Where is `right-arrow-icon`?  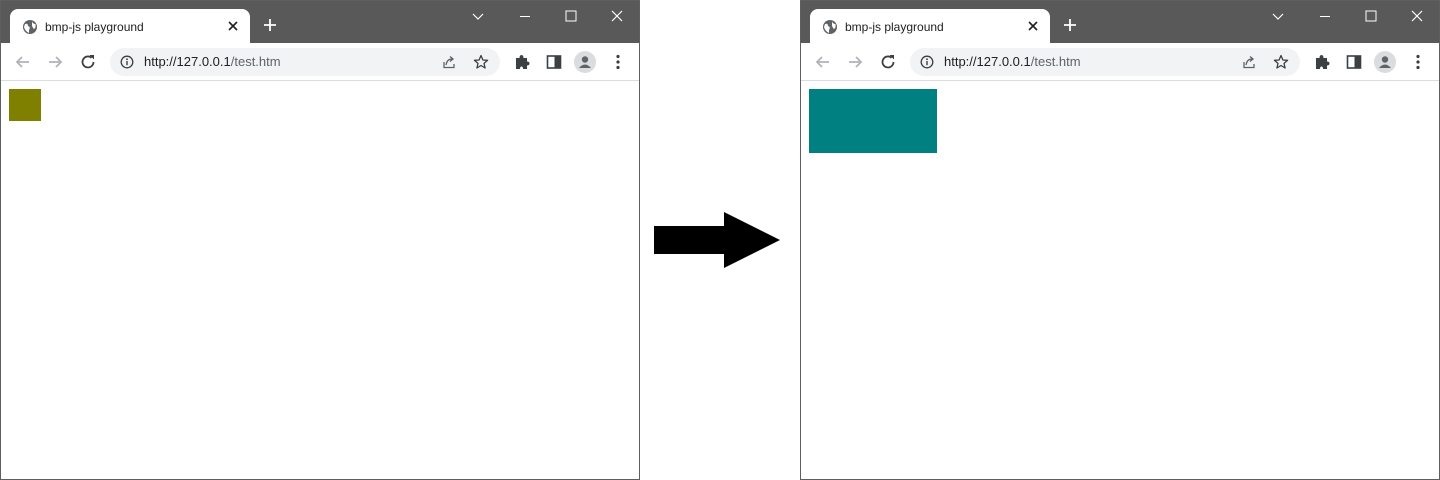
right-arrow-icon is located at coordinates (717, 240).